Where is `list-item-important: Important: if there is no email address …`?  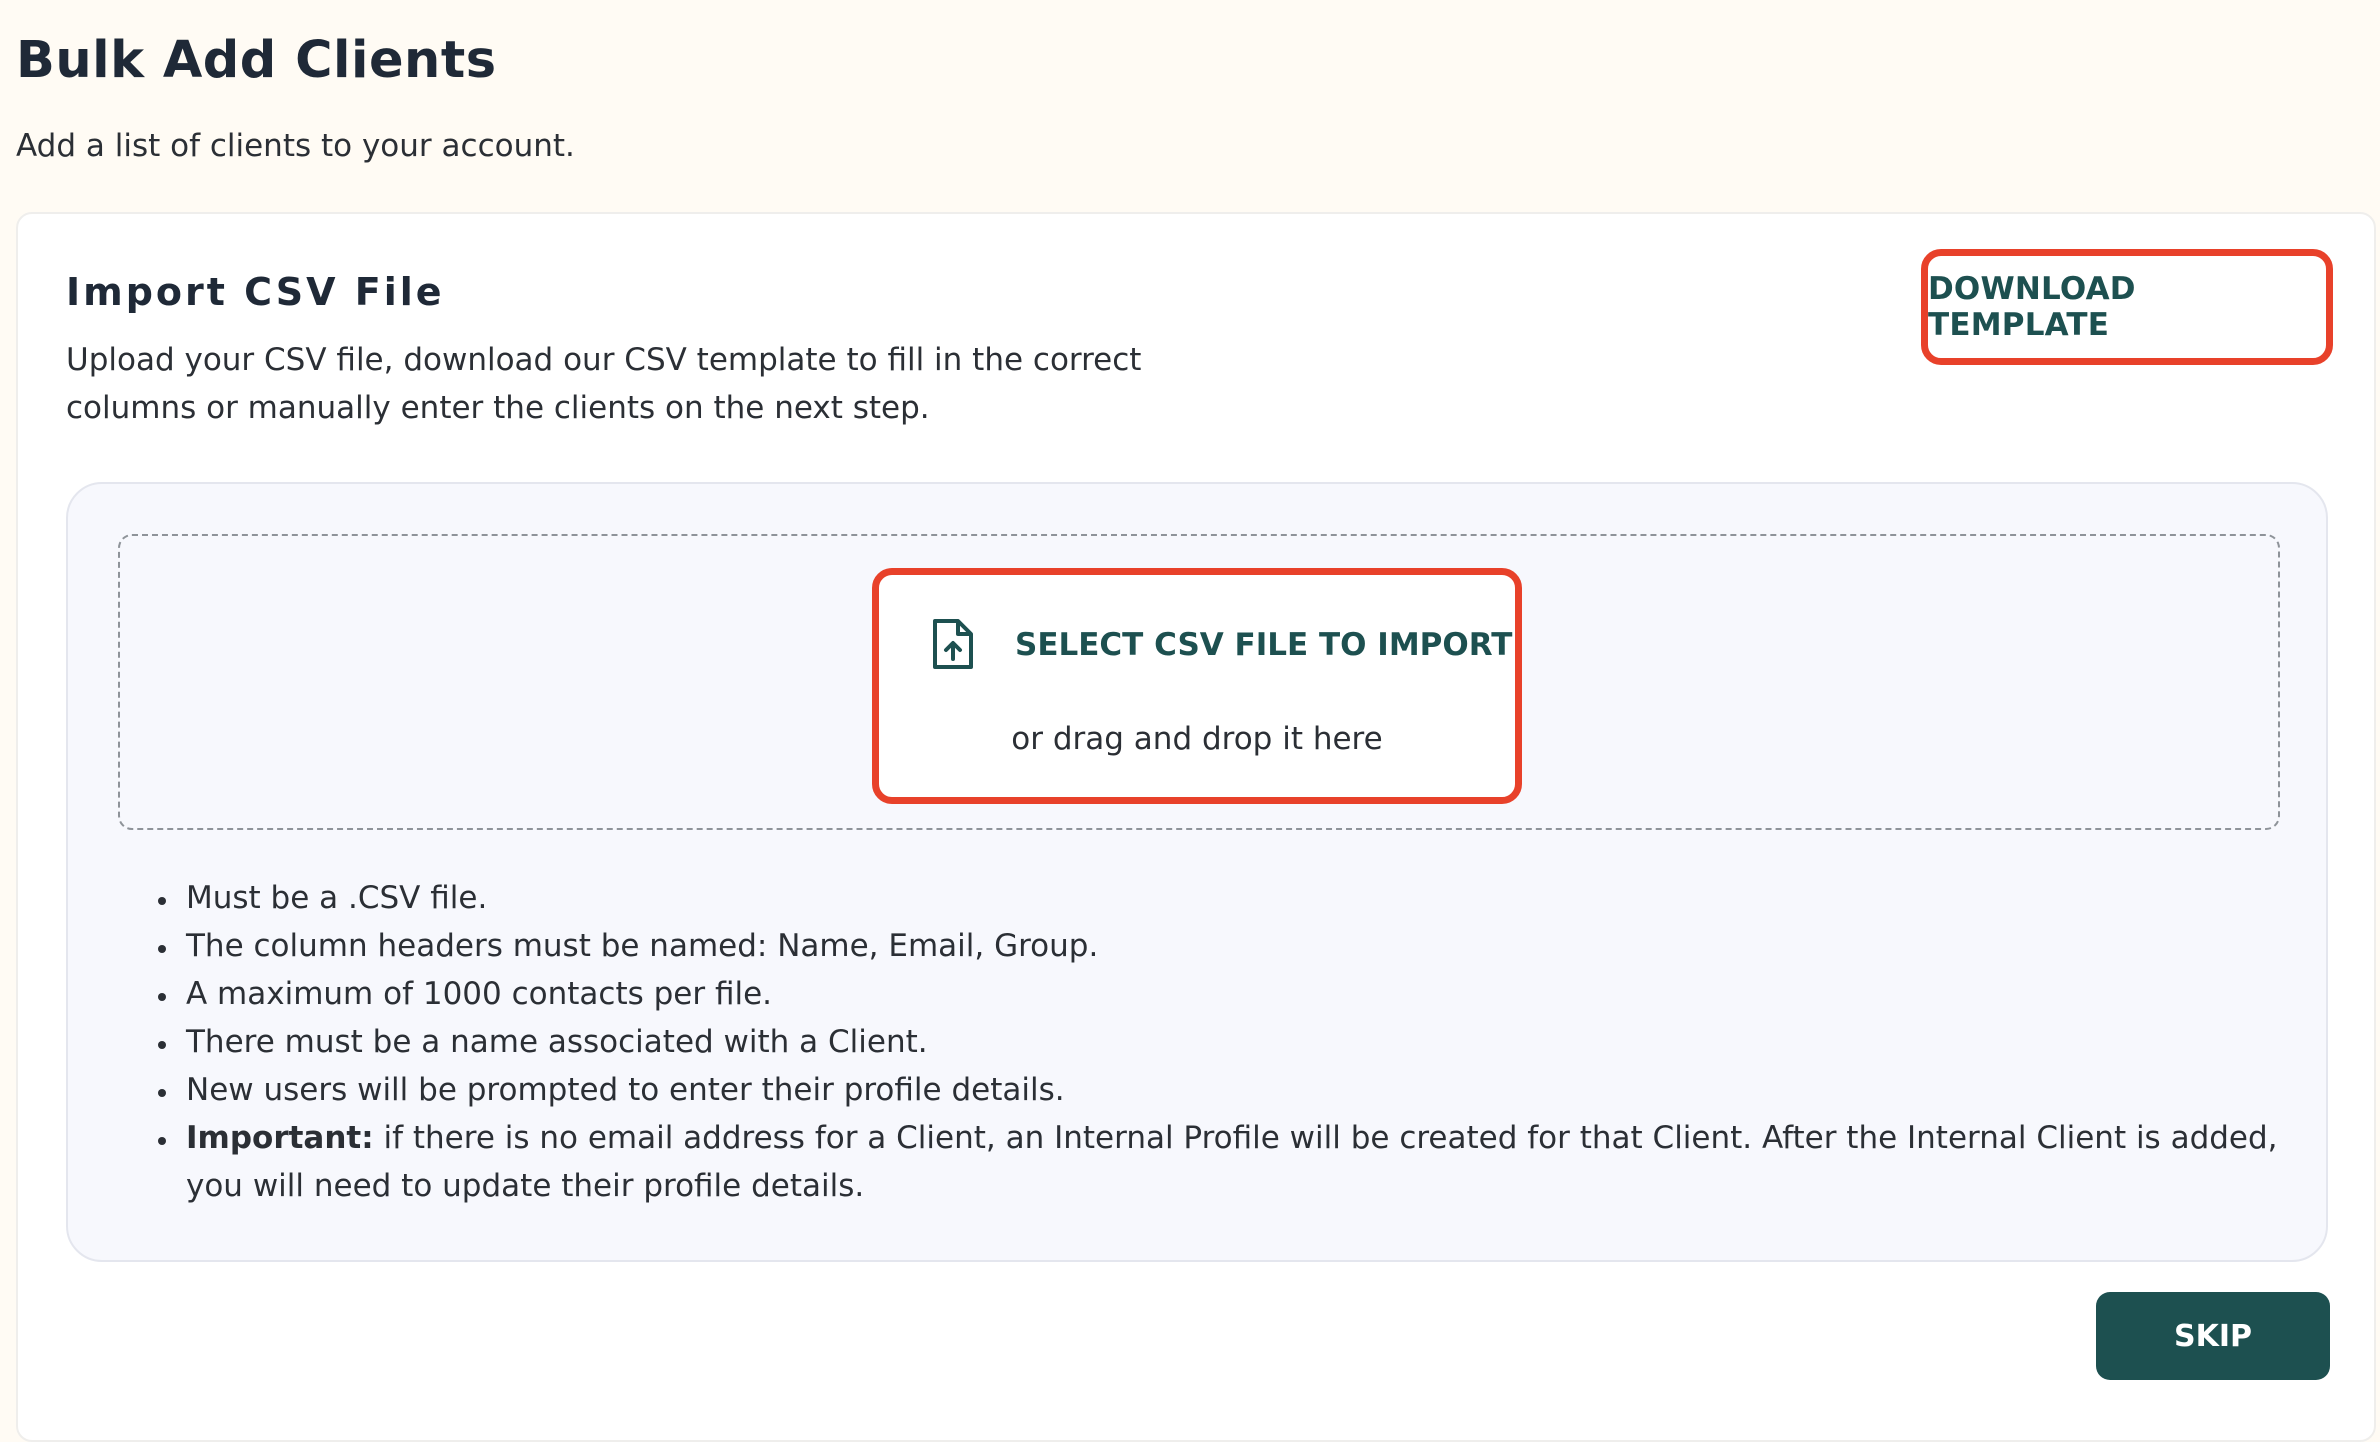
list-item-important: Important: if there is no email address … is located at coordinates (1230, 1162).